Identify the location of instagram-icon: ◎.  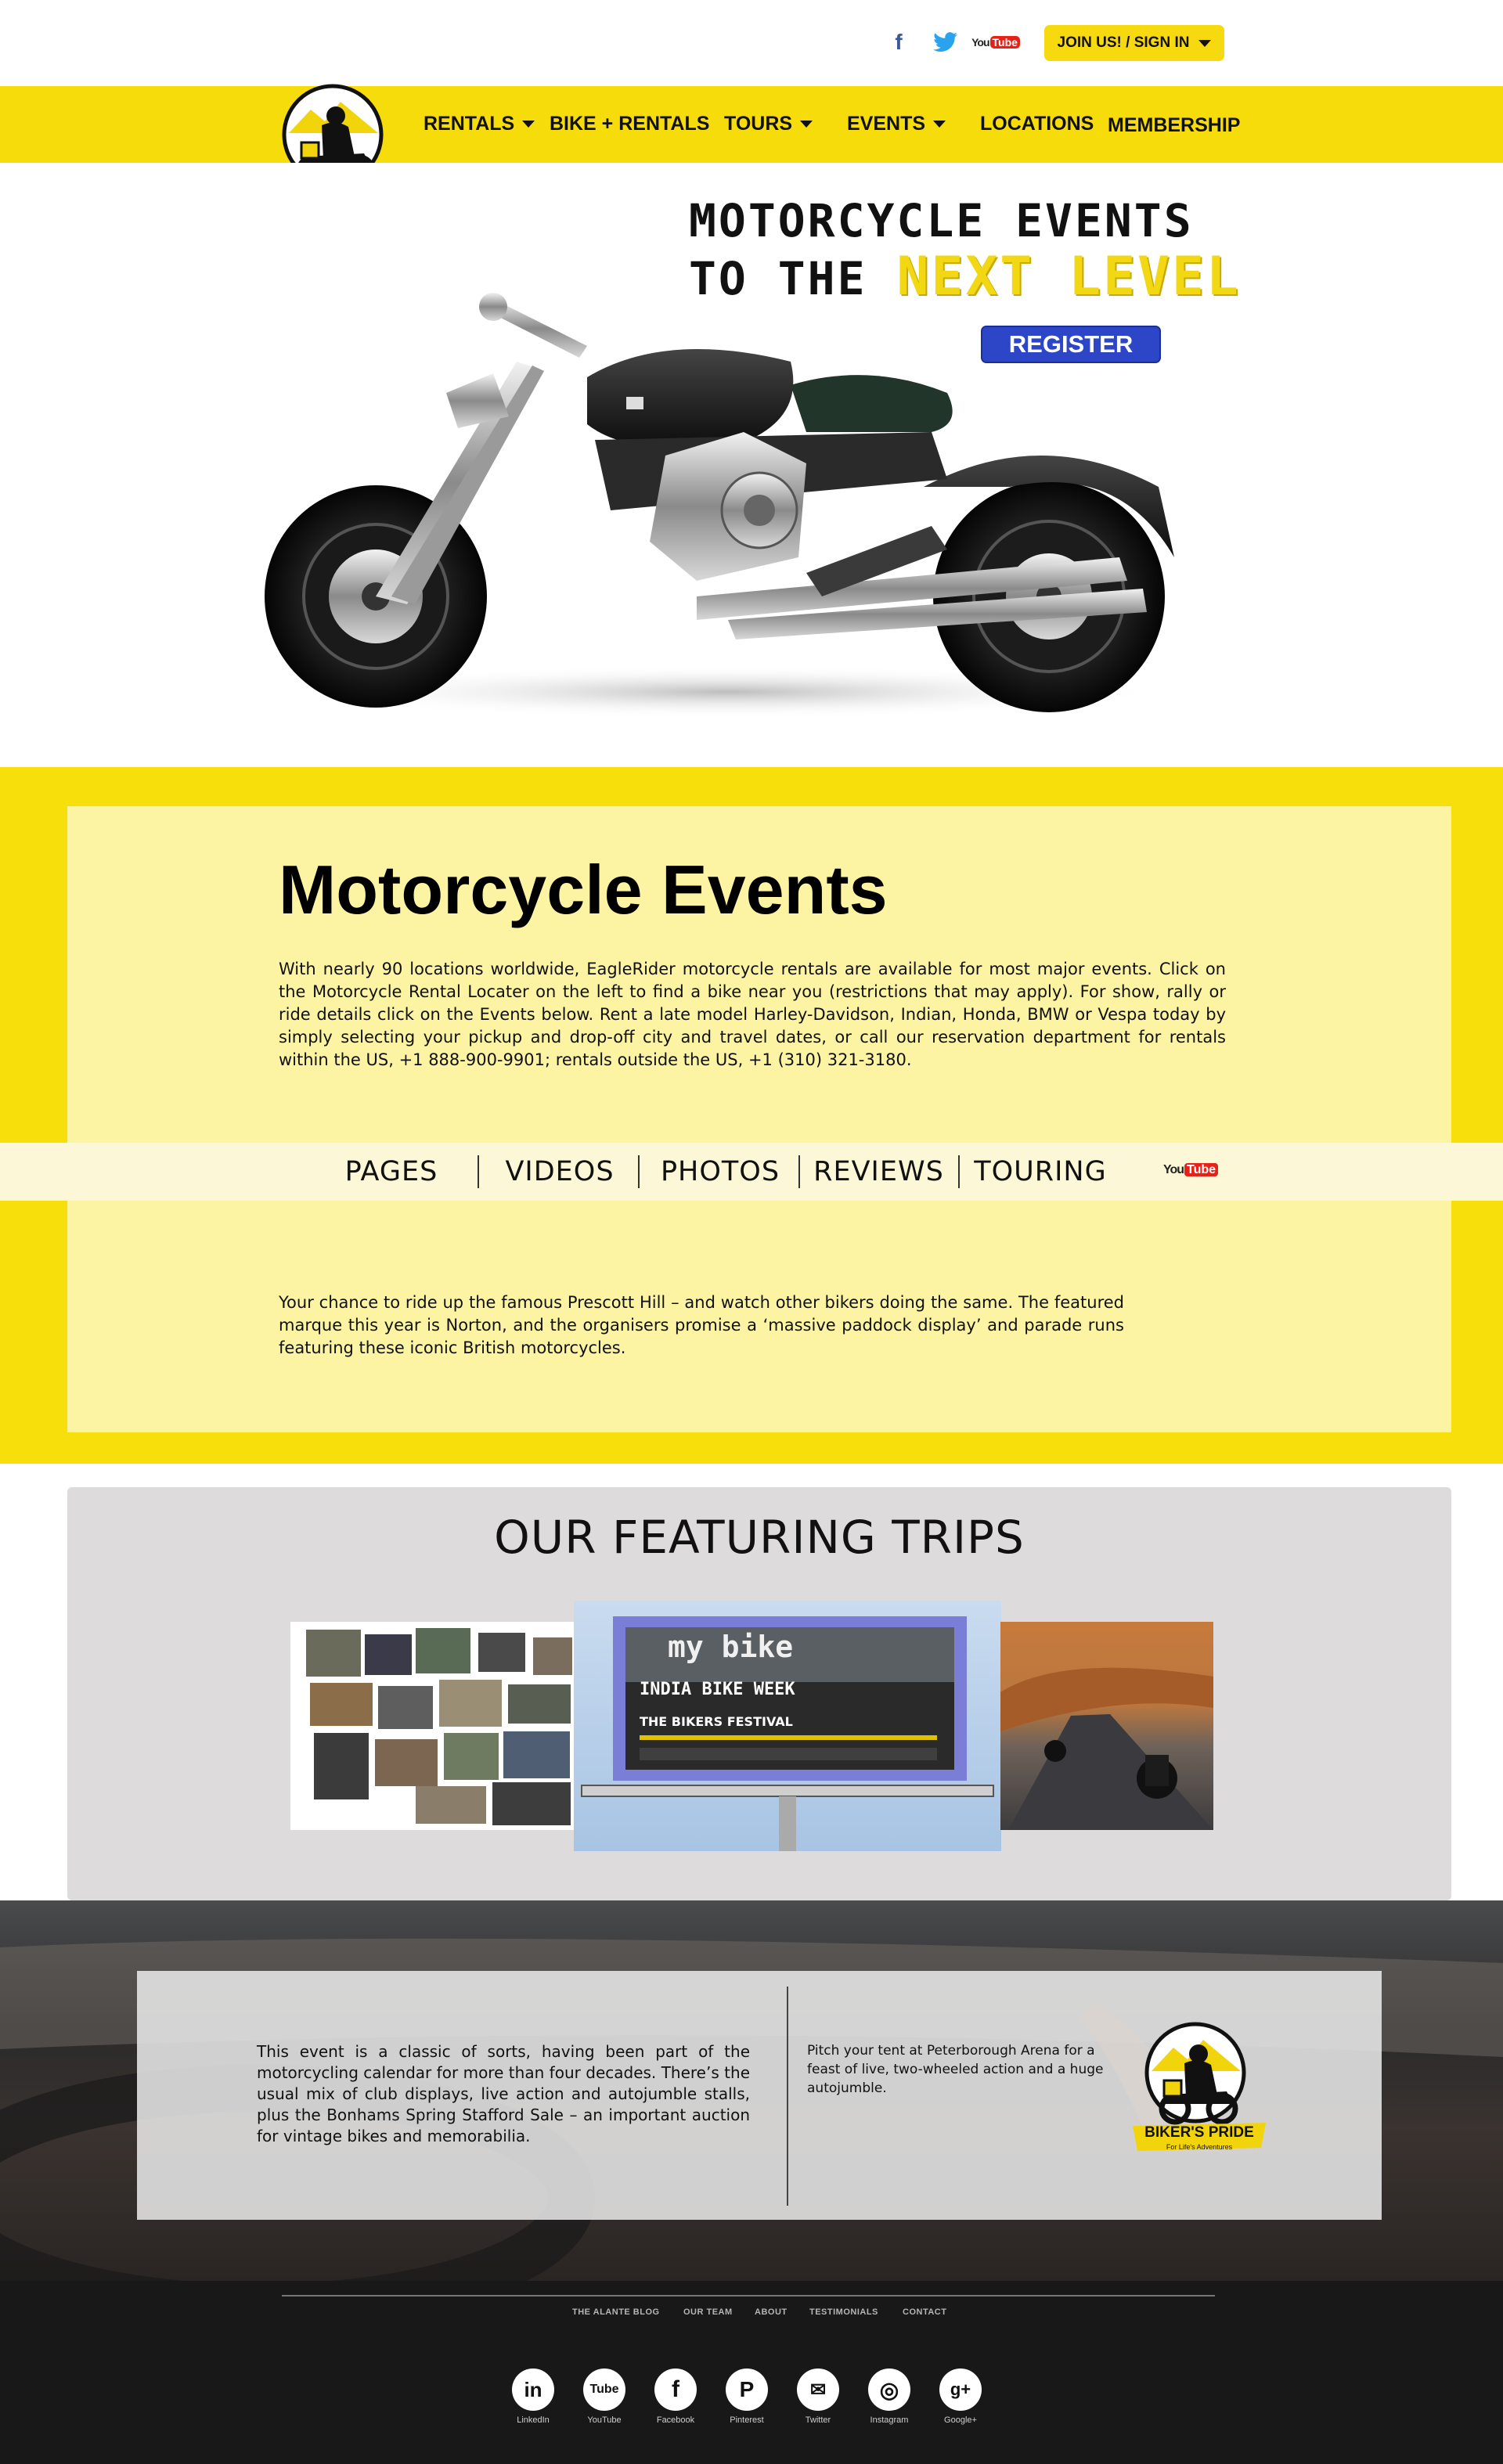
(889, 2390).